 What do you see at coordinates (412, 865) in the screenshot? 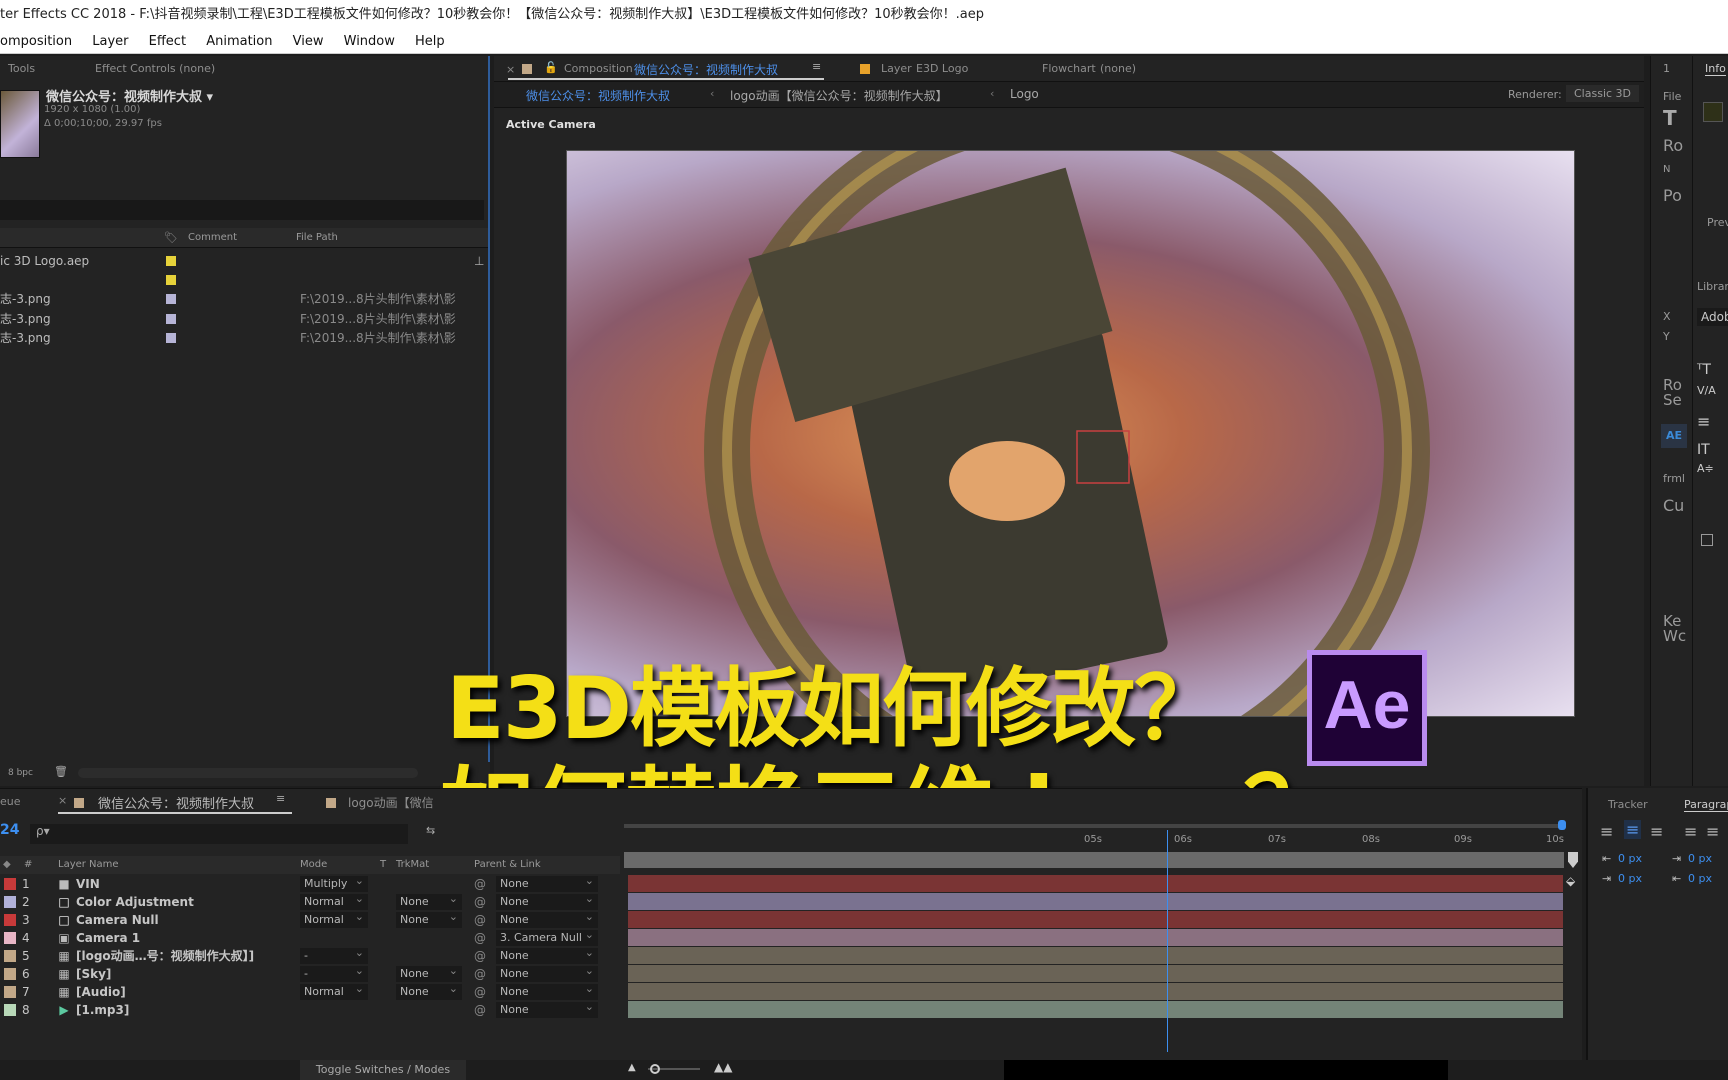
I see `col-trkmat: TrkMat` at bounding box center [412, 865].